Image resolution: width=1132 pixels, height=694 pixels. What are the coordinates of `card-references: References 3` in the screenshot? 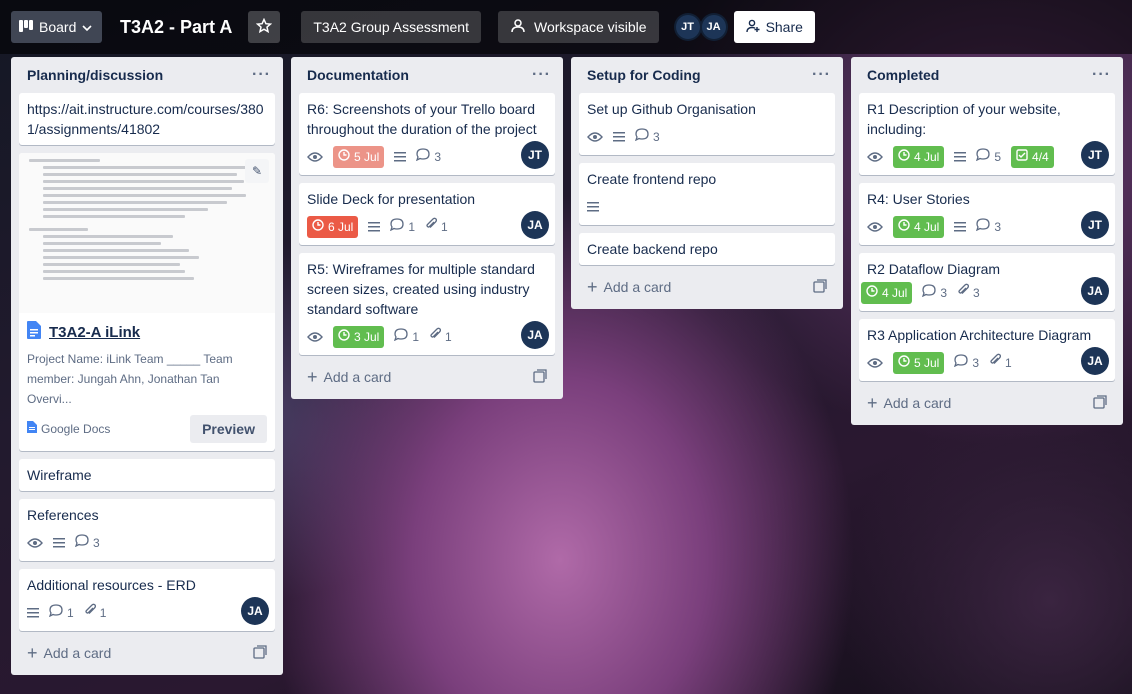 It's located at (147, 530).